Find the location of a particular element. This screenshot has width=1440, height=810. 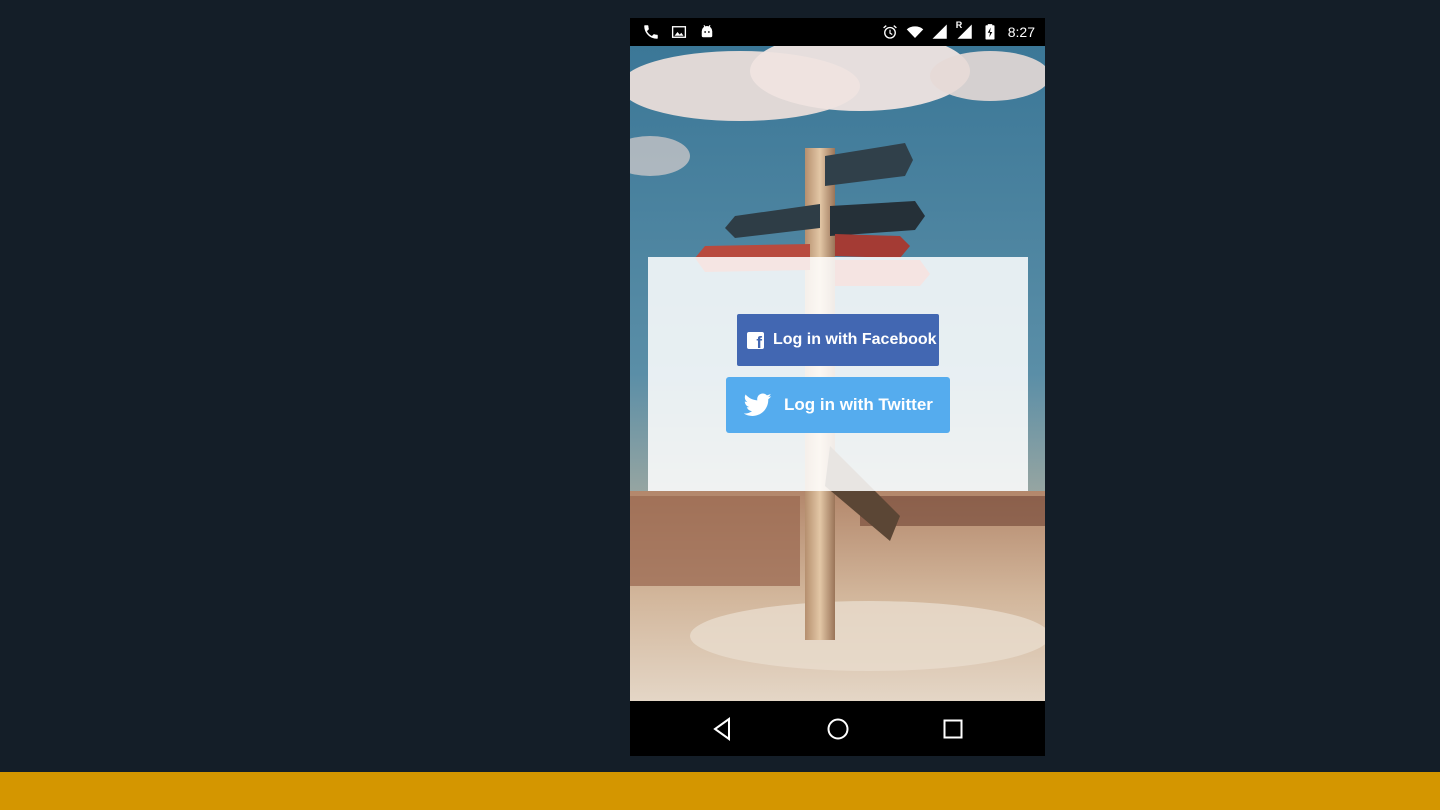

status-bar: R 8:27 is located at coordinates (837, 32).